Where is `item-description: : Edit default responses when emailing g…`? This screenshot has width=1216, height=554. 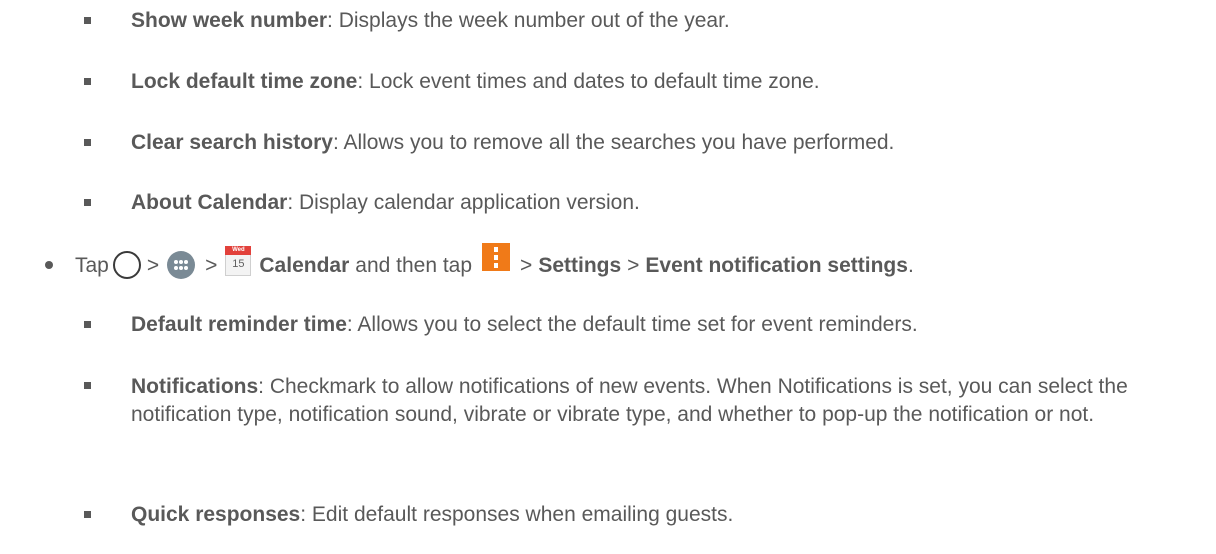
item-description: : Edit default responses when emailing g… is located at coordinates (517, 514).